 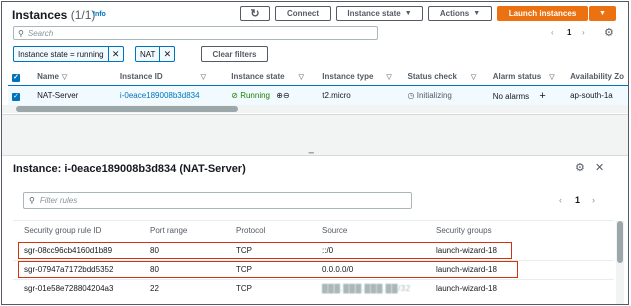 What do you see at coordinates (374, 13) in the screenshot?
I see `instance-state-label: Instance state` at bounding box center [374, 13].